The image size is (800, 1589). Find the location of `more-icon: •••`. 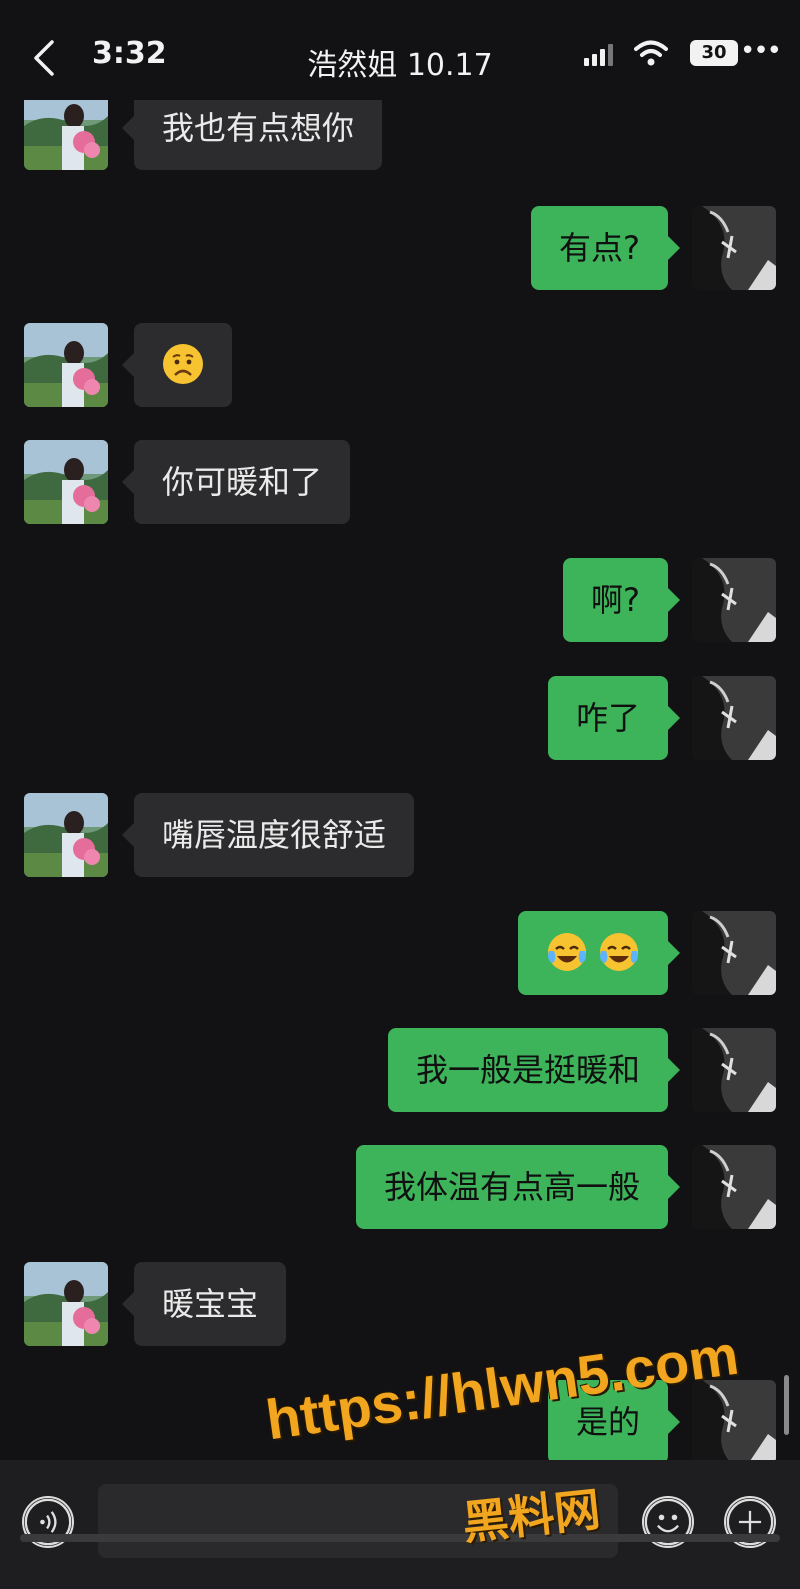

more-icon: ••• is located at coordinates (761, 51).